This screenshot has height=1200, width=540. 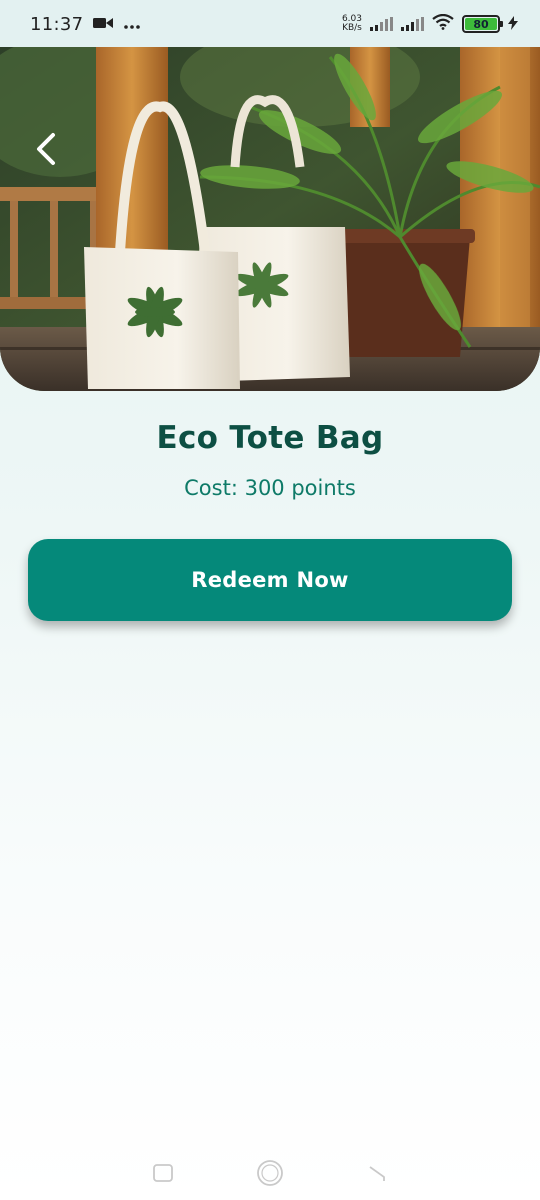 I want to click on net-speed: 6.03 KB/s, so click(x=352, y=24).